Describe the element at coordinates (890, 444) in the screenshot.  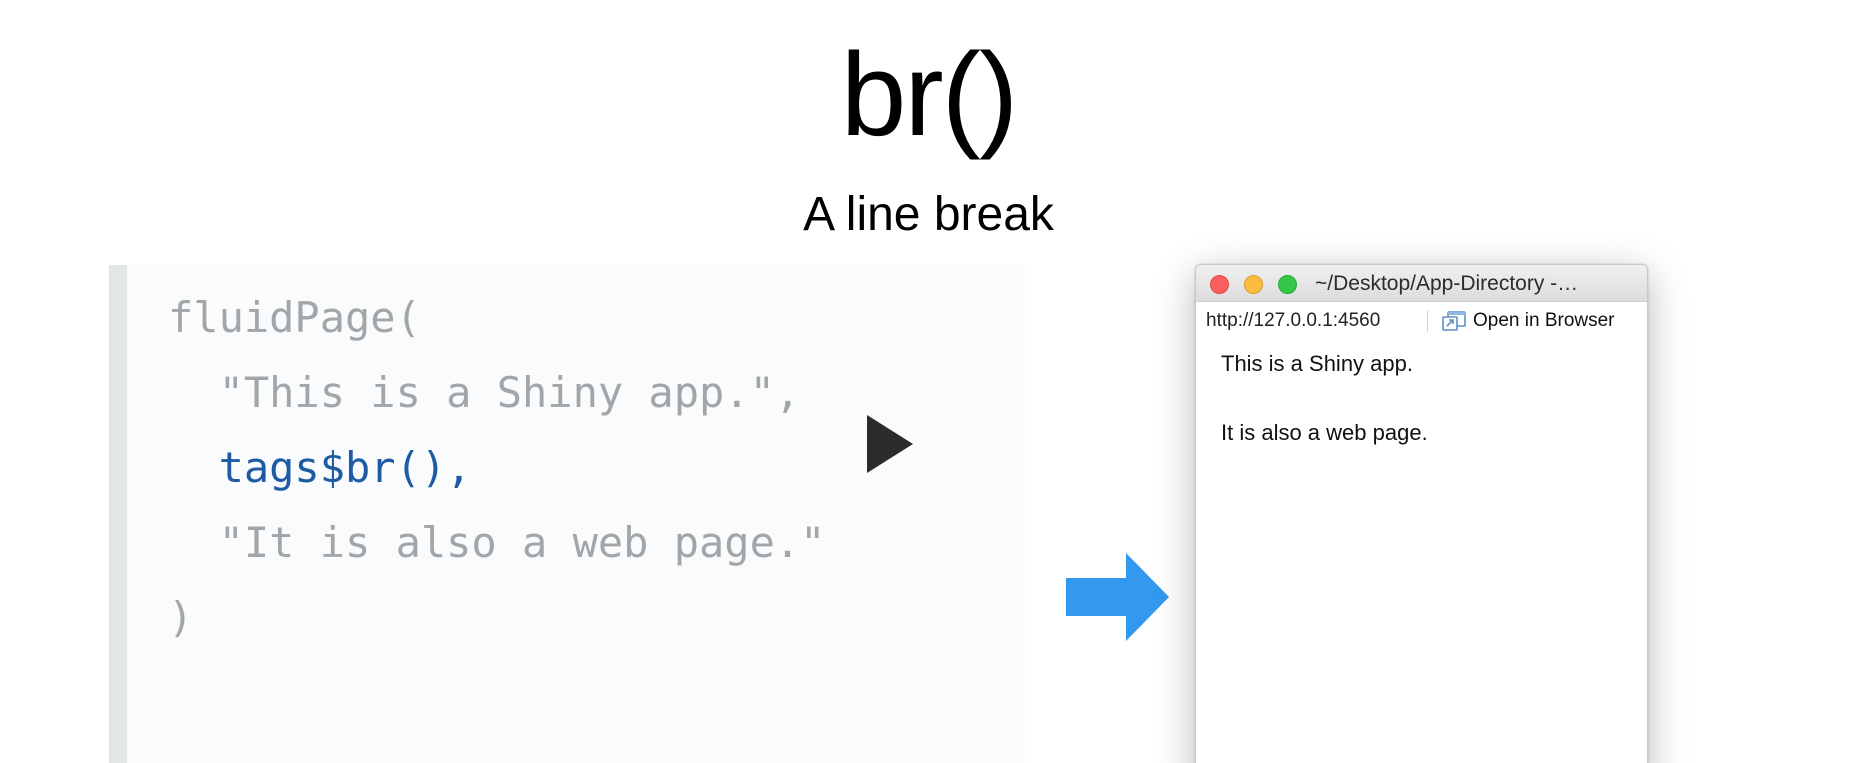
I see `play-triangle-icon` at that location.